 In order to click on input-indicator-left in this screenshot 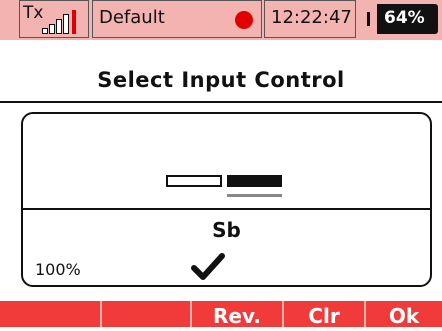, I will do `click(194, 181)`.